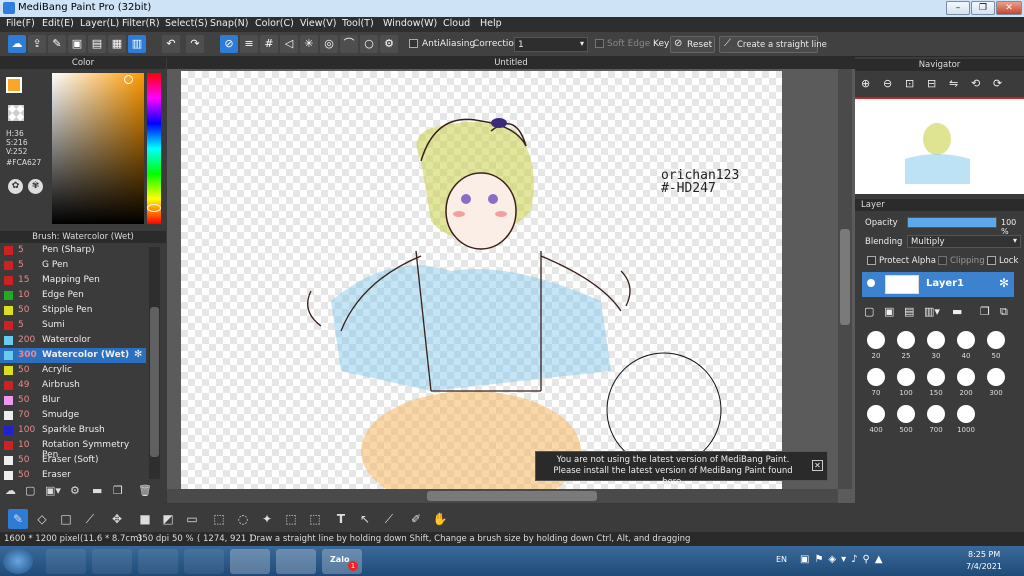  I want to click on undo-icon: ↶, so click(171, 44).